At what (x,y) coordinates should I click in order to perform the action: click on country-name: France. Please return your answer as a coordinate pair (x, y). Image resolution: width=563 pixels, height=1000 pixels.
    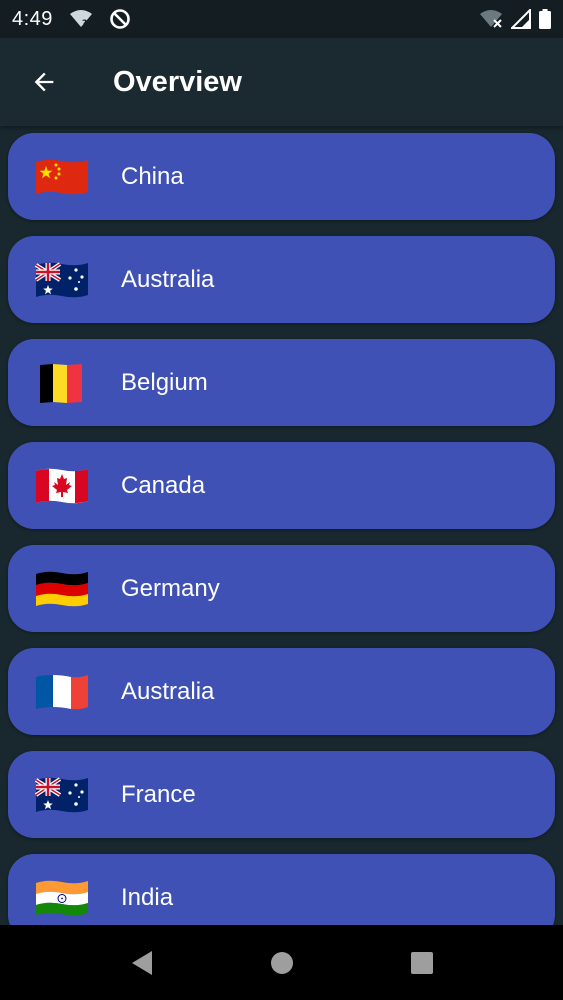
    Looking at the image, I should click on (158, 794).